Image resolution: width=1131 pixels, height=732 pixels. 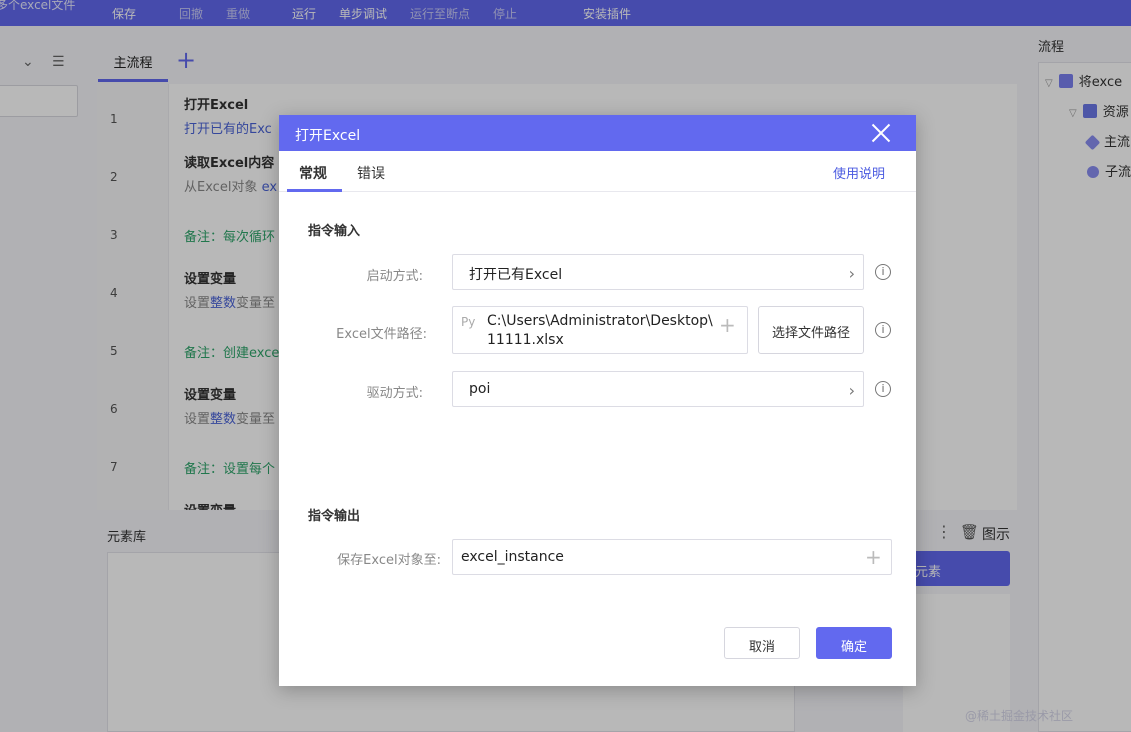 What do you see at coordinates (881, 133) in the screenshot?
I see `close-icon` at bounding box center [881, 133].